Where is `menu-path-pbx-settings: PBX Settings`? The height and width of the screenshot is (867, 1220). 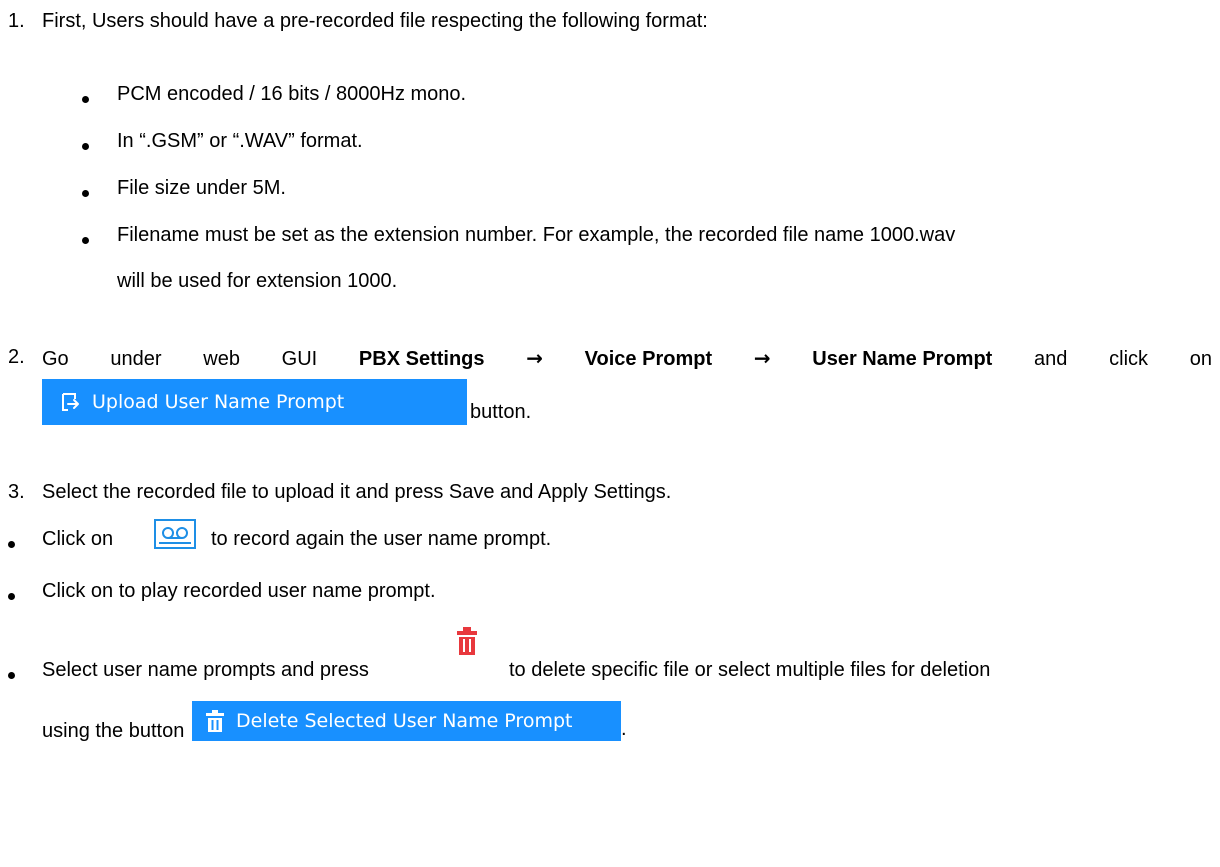
menu-path-pbx-settings: PBX Settings is located at coordinates (421, 359).